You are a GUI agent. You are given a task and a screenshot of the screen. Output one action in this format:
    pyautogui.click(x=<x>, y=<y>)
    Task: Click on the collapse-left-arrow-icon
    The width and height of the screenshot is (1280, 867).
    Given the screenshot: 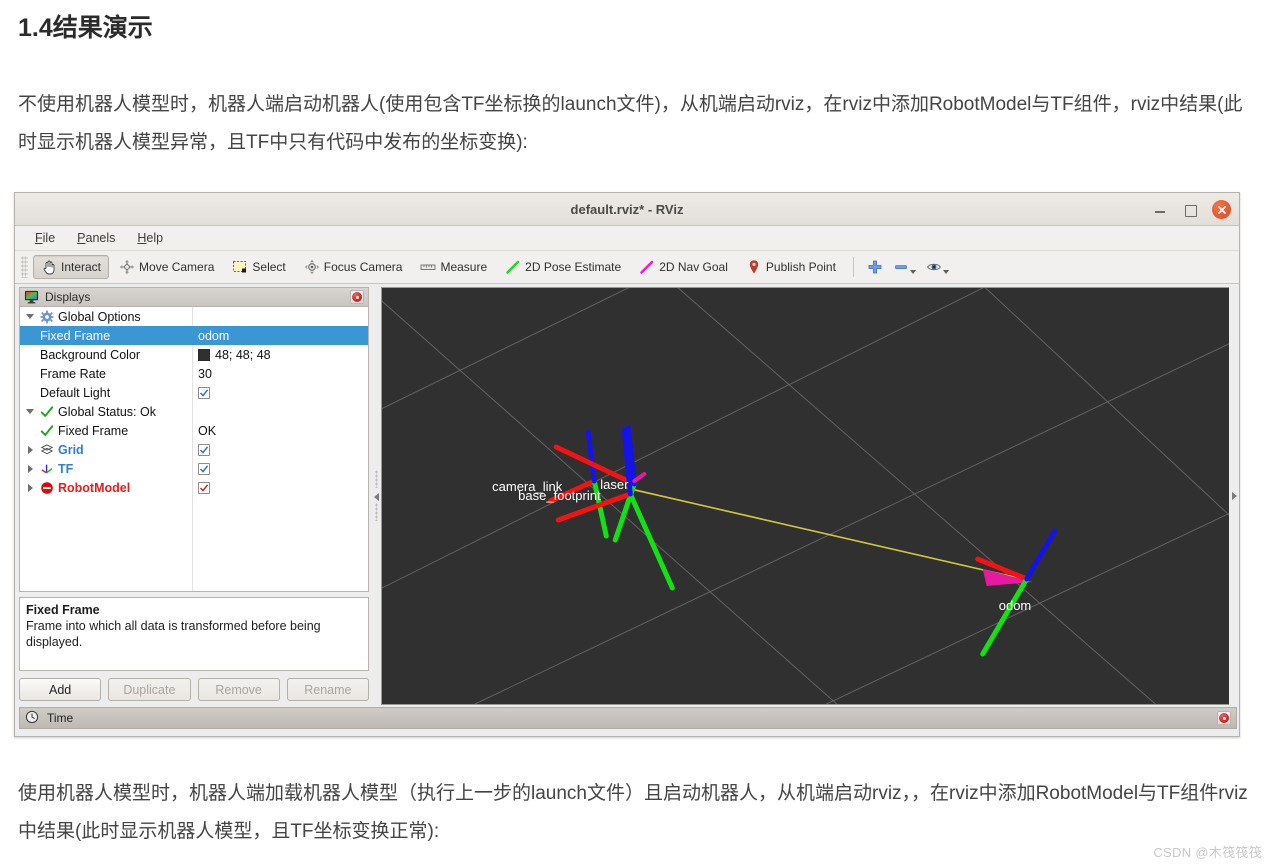 What is the action you would take?
    pyautogui.click(x=376, y=497)
    